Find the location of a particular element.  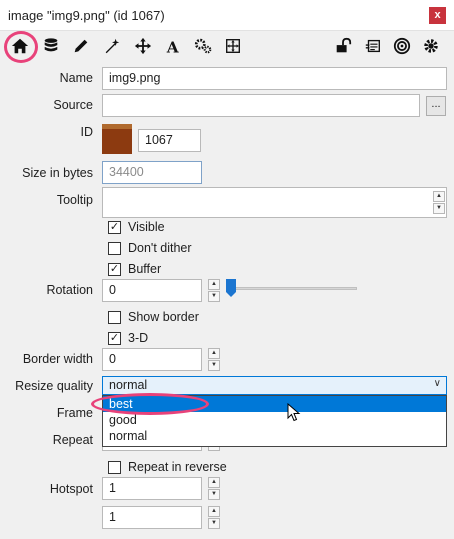

hotspot-y-stepper: ▲ ▼ is located at coordinates (214, 517).